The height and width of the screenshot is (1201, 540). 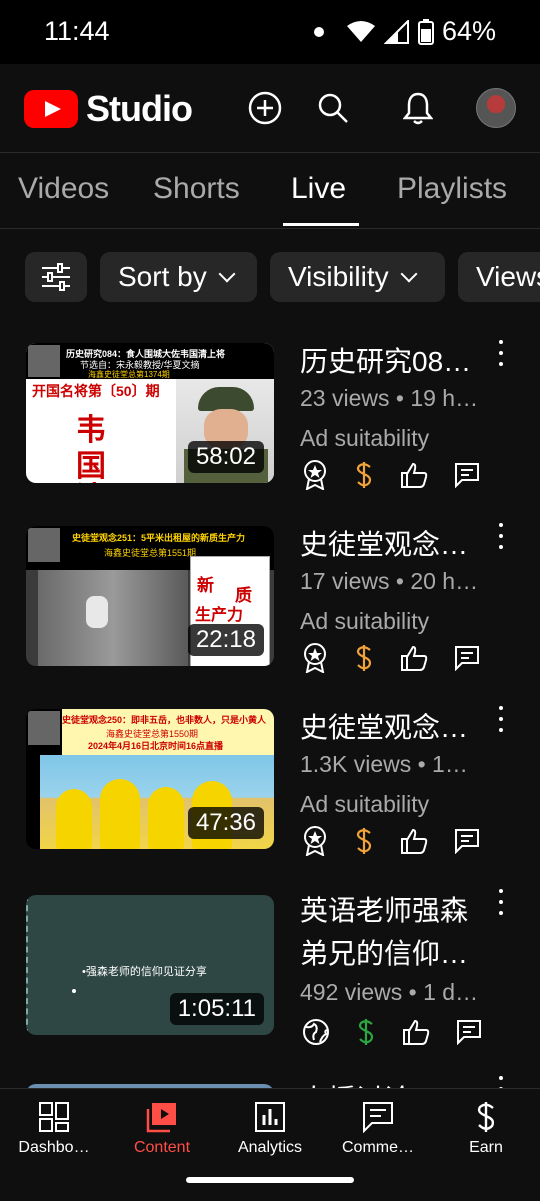 I want to click on nav-analytics: Analytics, so click(x=270, y=1128).